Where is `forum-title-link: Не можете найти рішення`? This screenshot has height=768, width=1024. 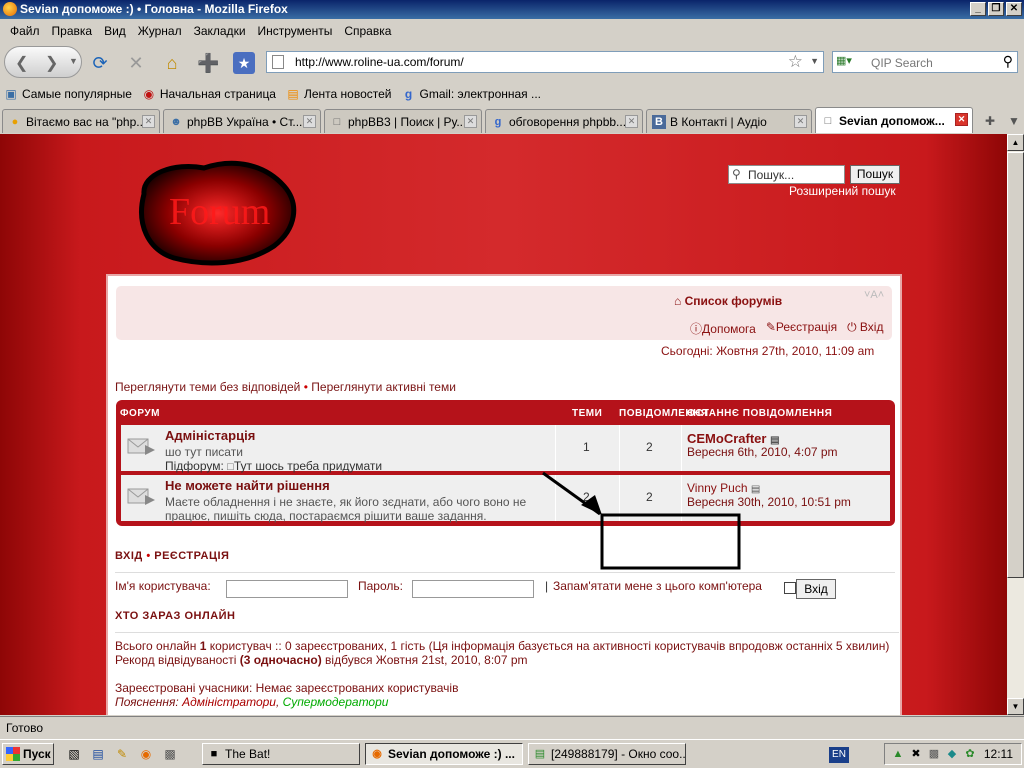
forum-title-link: Не можете найти рішення is located at coordinates (247, 485).